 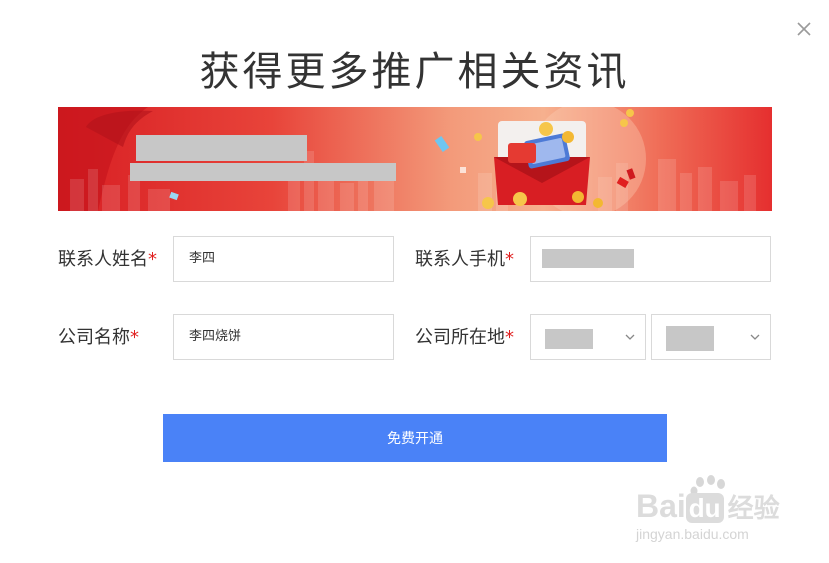 I want to click on province-select, so click(x=588, y=337).